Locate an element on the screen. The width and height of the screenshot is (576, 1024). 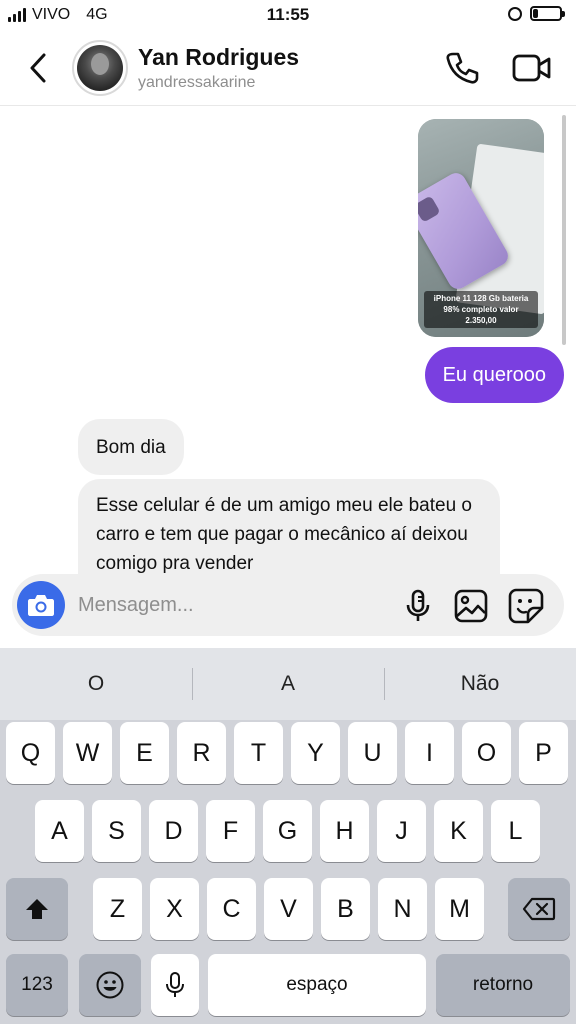
key-d: D is located at coordinates (173, 831).